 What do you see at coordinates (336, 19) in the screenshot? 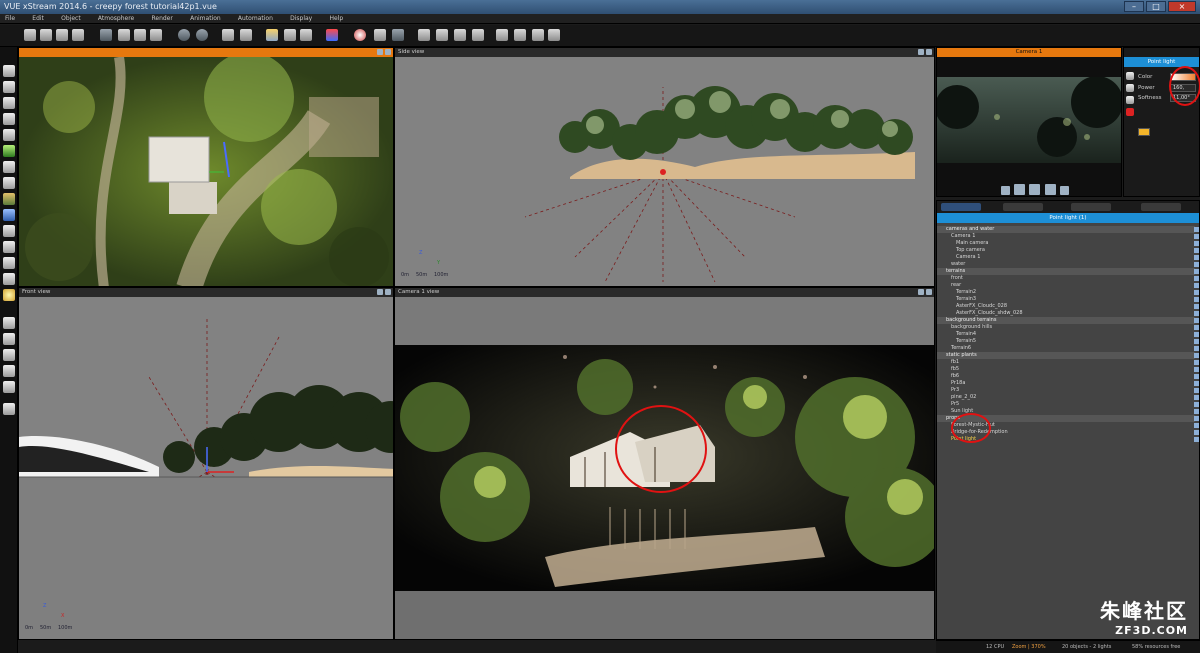
I see `menu-help: Help` at bounding box center [336, 19].